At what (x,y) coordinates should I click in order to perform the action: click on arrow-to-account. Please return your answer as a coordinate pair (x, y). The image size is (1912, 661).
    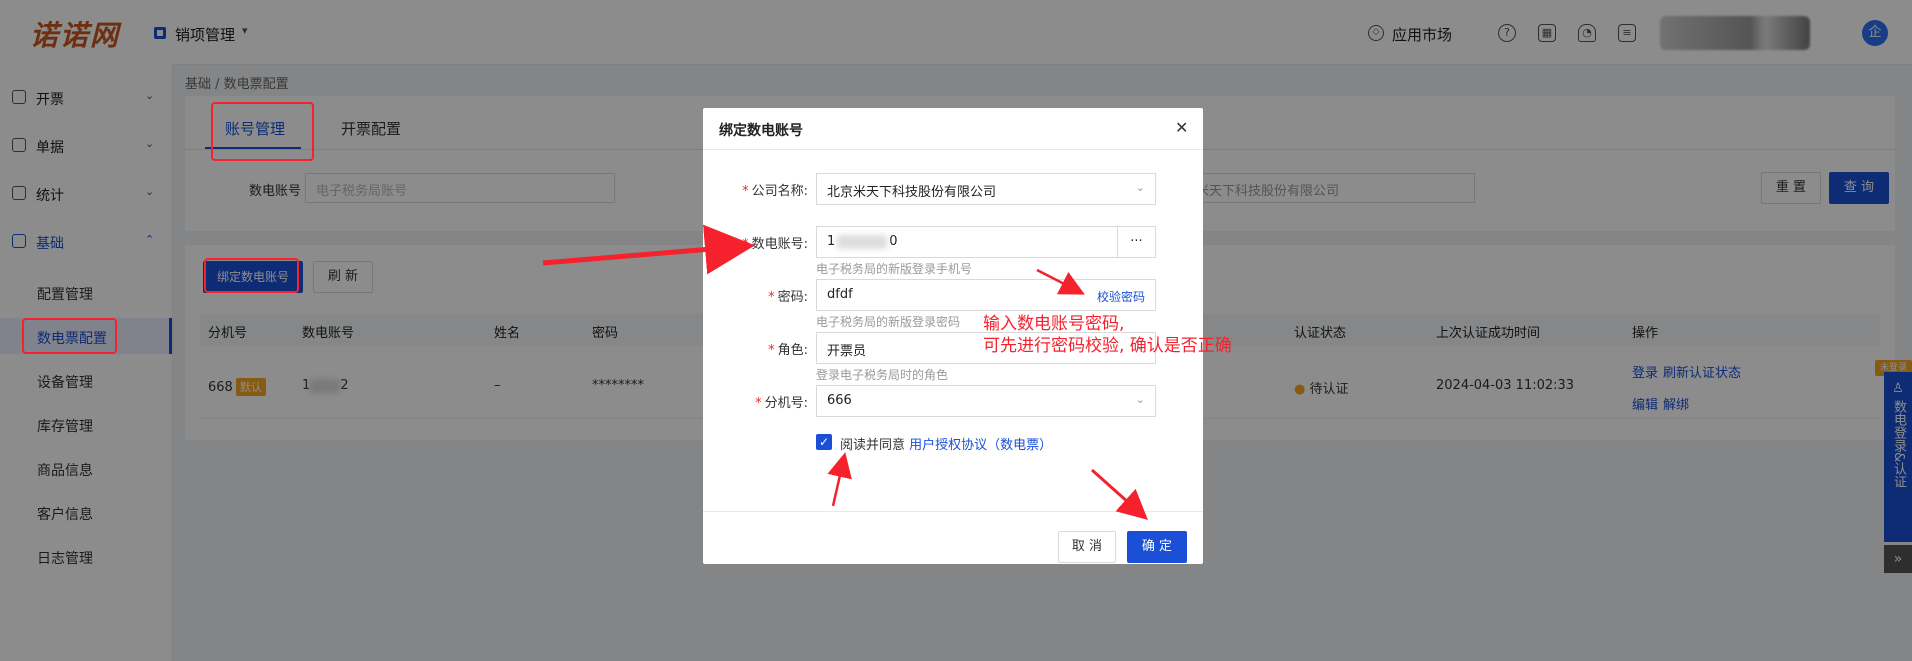
    Looking at the image, I should click on (648, 249).